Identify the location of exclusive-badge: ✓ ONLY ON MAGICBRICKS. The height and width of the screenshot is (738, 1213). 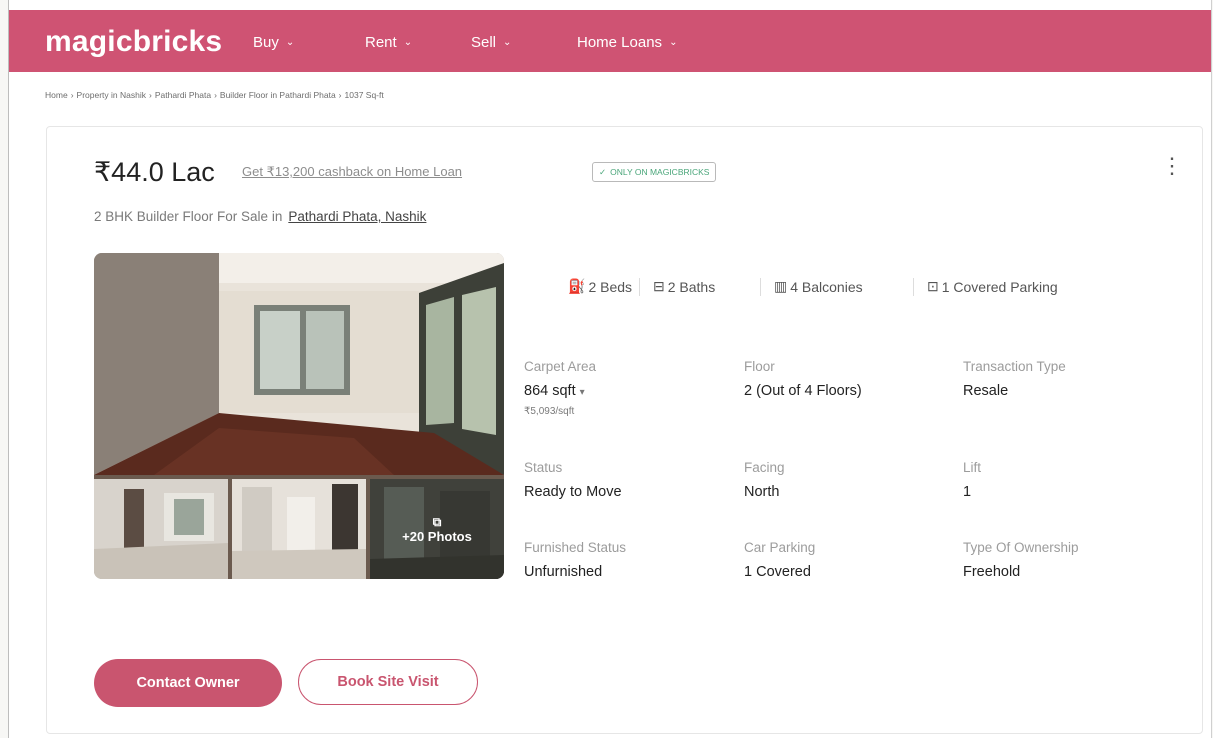
(654, 172).